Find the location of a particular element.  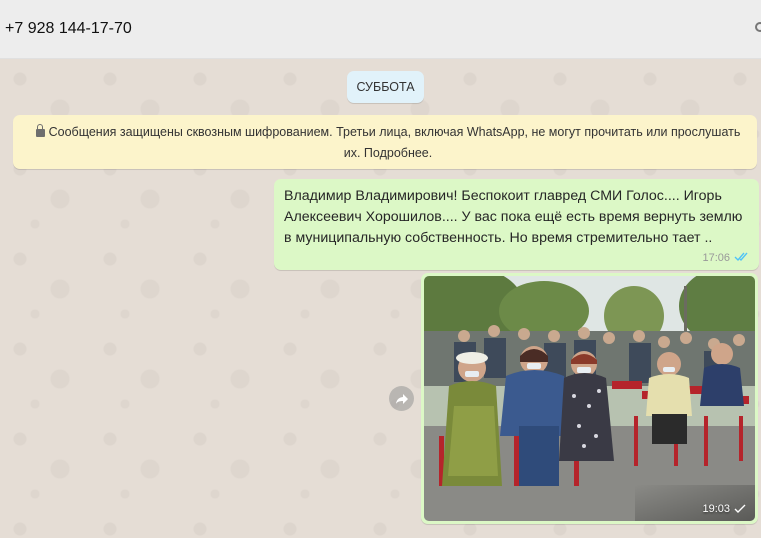

image-message-meta: 19:03 is located at coordinates (724, 509).